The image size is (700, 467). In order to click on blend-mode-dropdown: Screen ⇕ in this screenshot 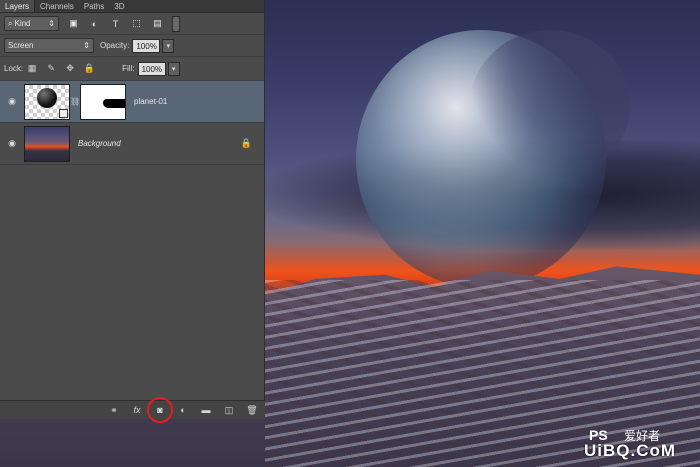, I will do `click(49, 45)`.